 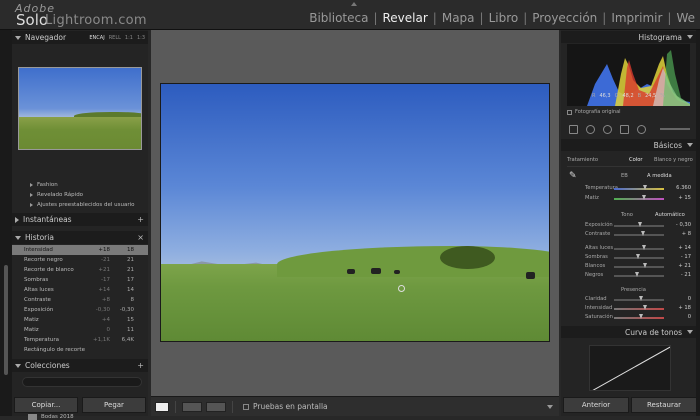 I want to click on navigator-preview, so click(x=80, y=108).